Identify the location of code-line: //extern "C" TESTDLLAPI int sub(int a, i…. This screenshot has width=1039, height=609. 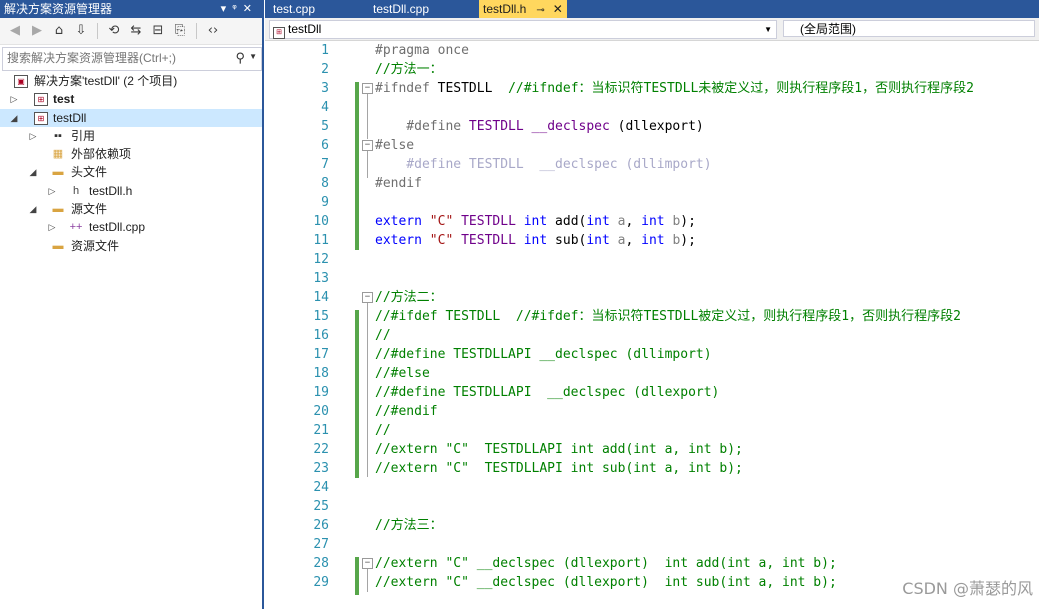
(559, 468).